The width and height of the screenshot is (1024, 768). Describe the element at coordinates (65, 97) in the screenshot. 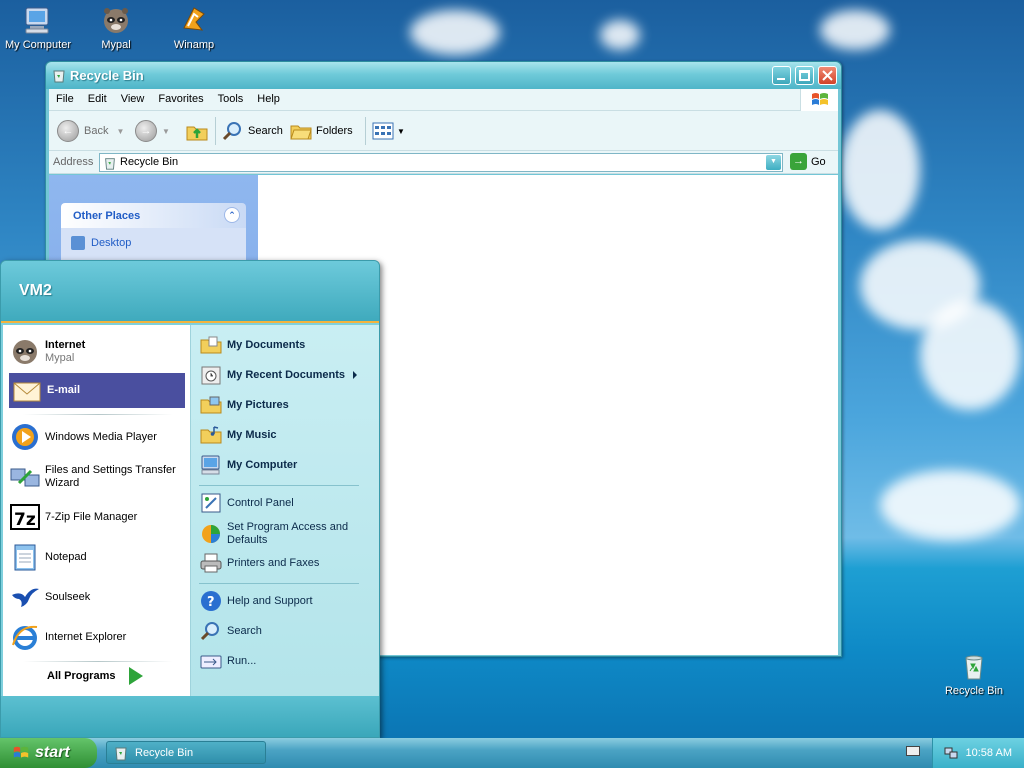

I see `menu-file: File` at that location.